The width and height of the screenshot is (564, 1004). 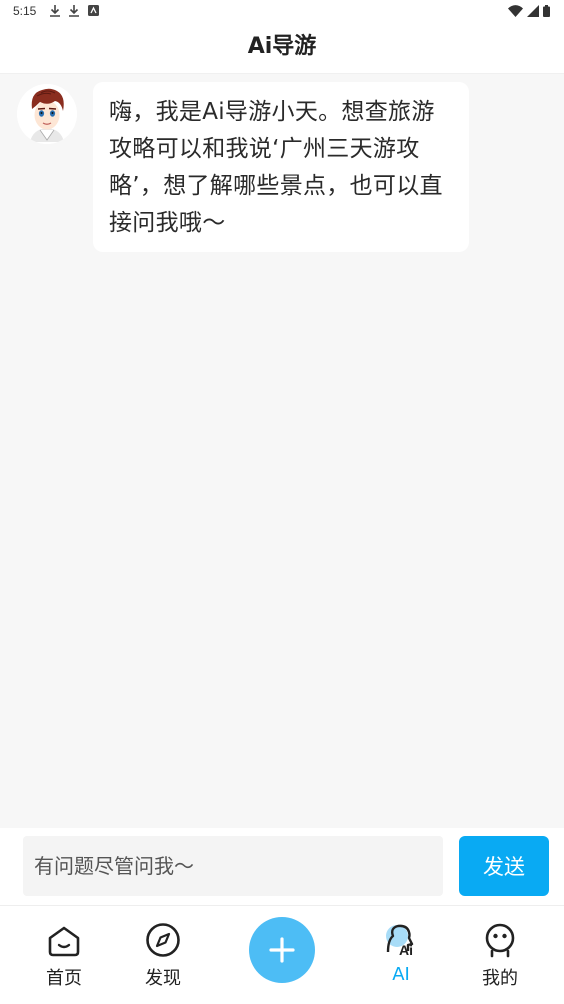 I want to click on tab-label: 首页, so click(x=64, y=978).